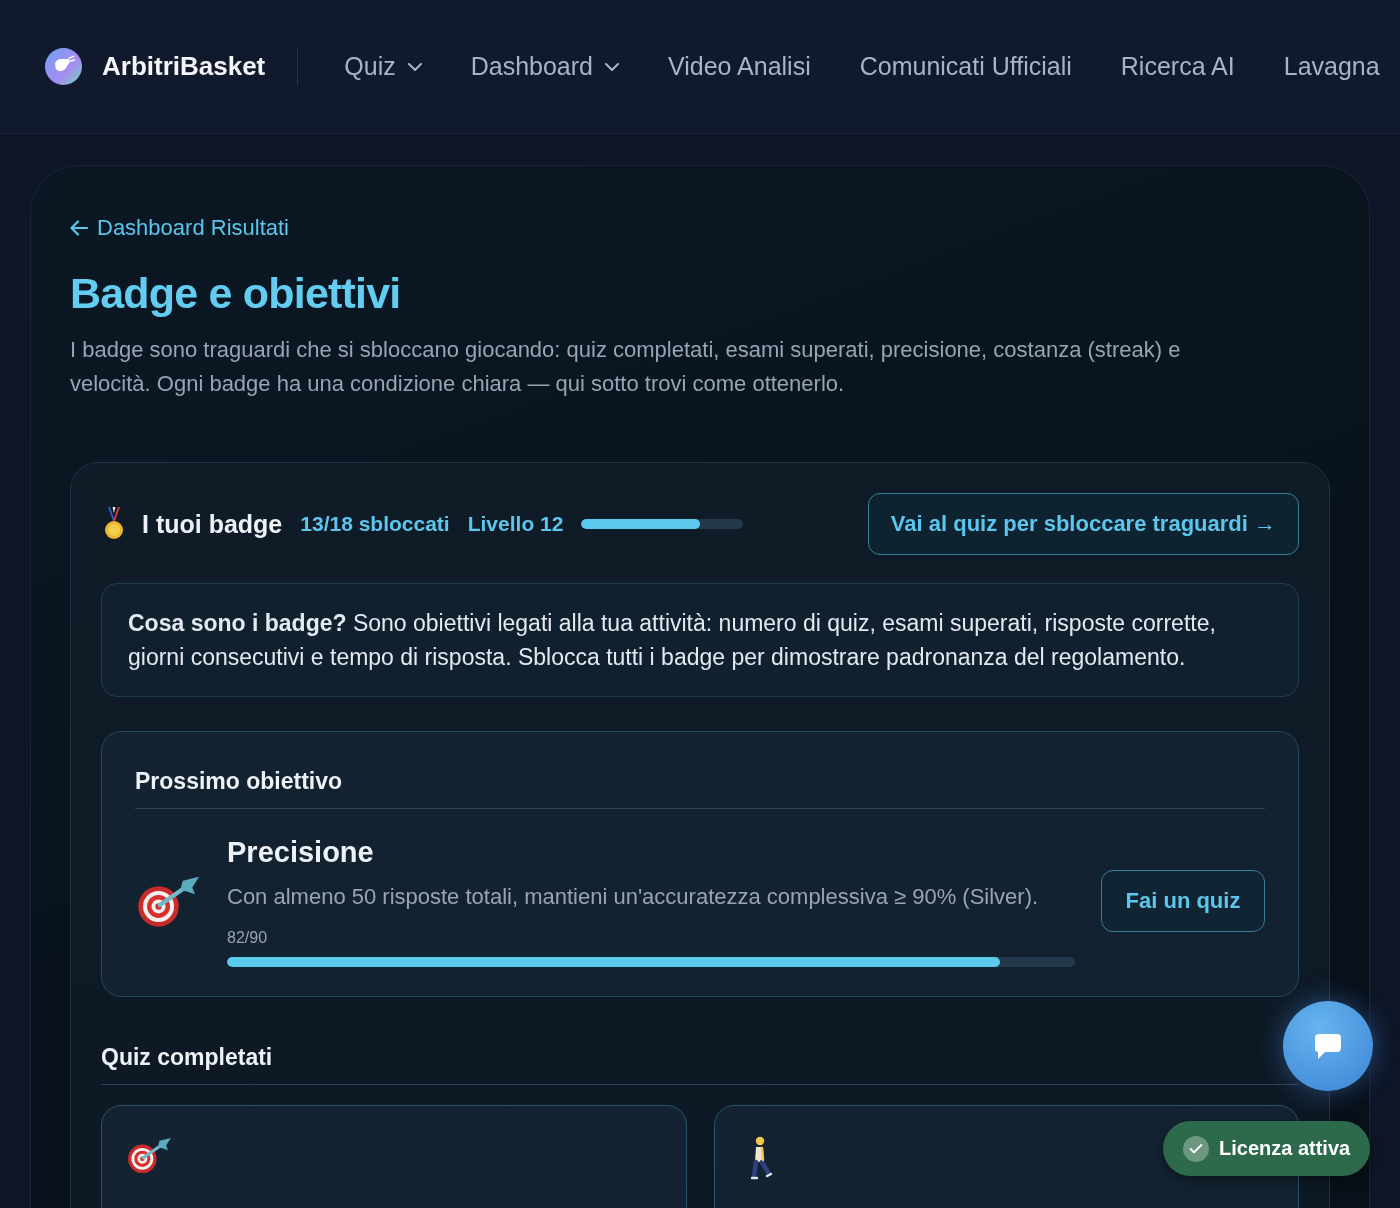  Describe the element at coordinates (63, 66) in the screenshot. I see `logo-icon` at that location.